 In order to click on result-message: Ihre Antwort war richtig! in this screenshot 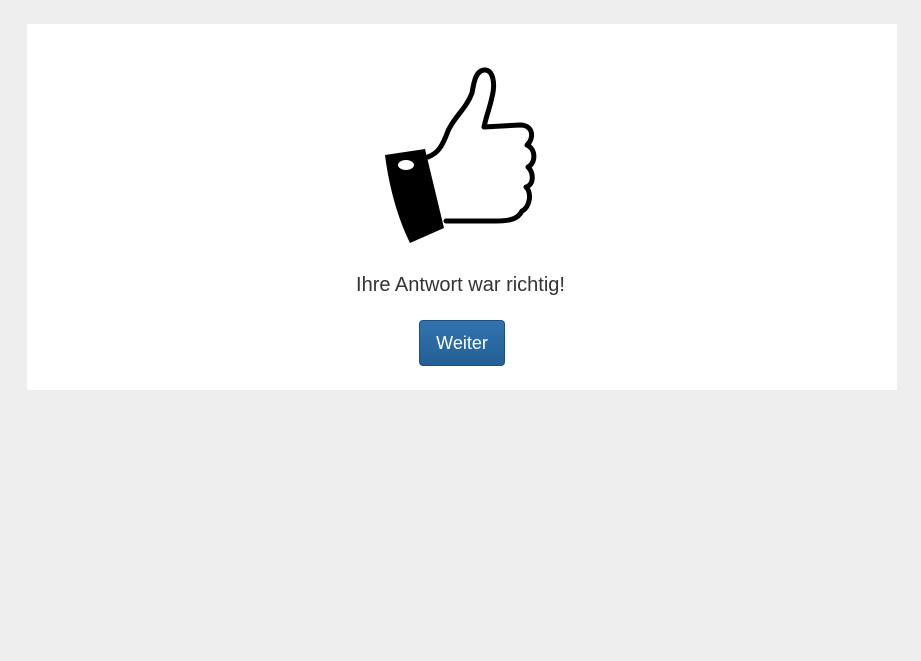, I will do `click(460, 285)`.